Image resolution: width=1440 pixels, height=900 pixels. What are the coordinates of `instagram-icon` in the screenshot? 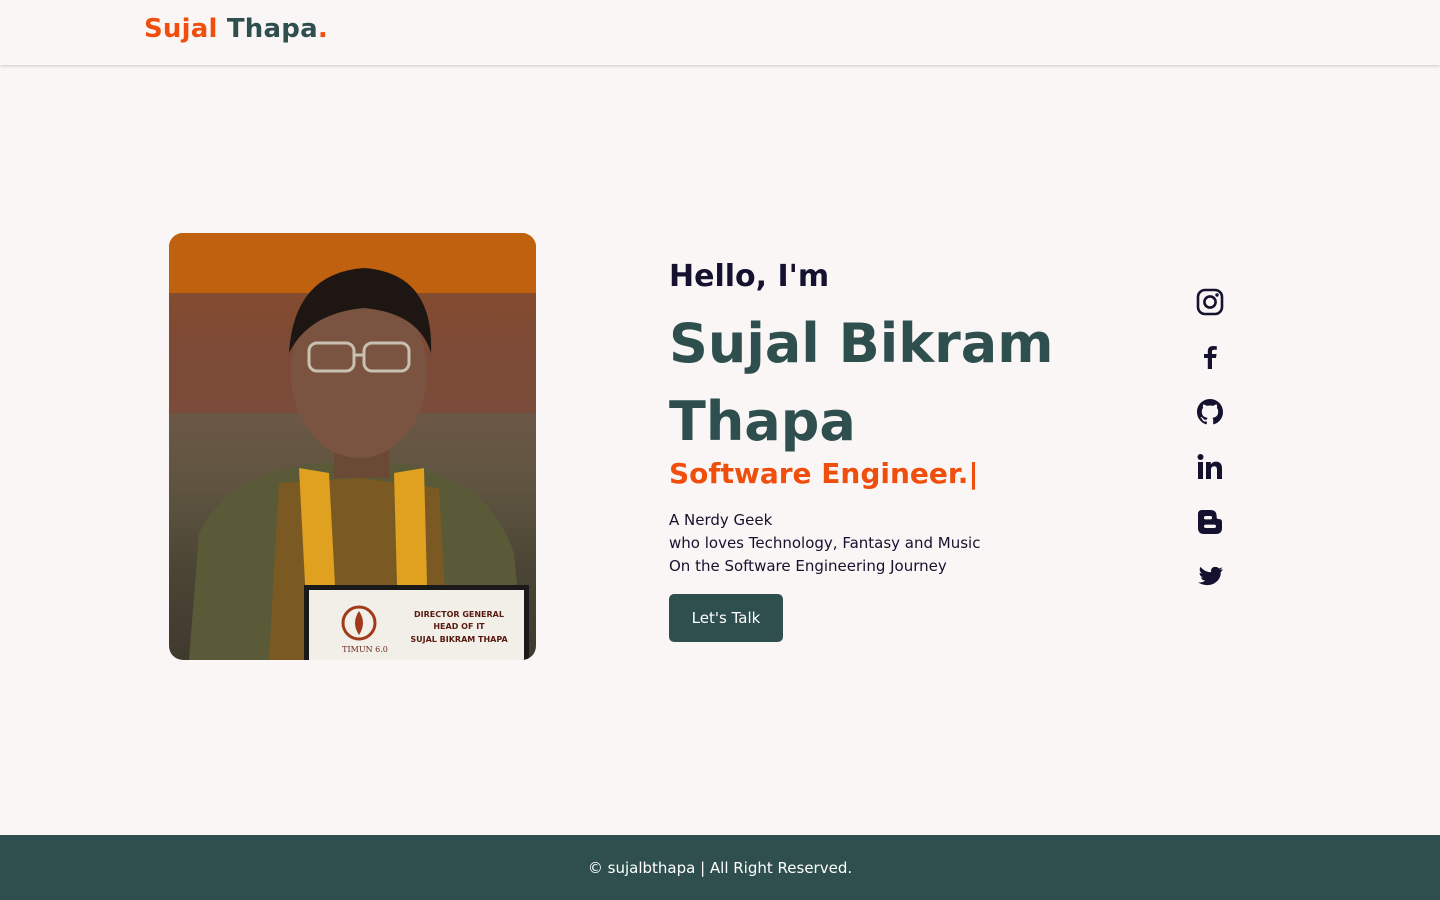 It's located at (1210, 302).